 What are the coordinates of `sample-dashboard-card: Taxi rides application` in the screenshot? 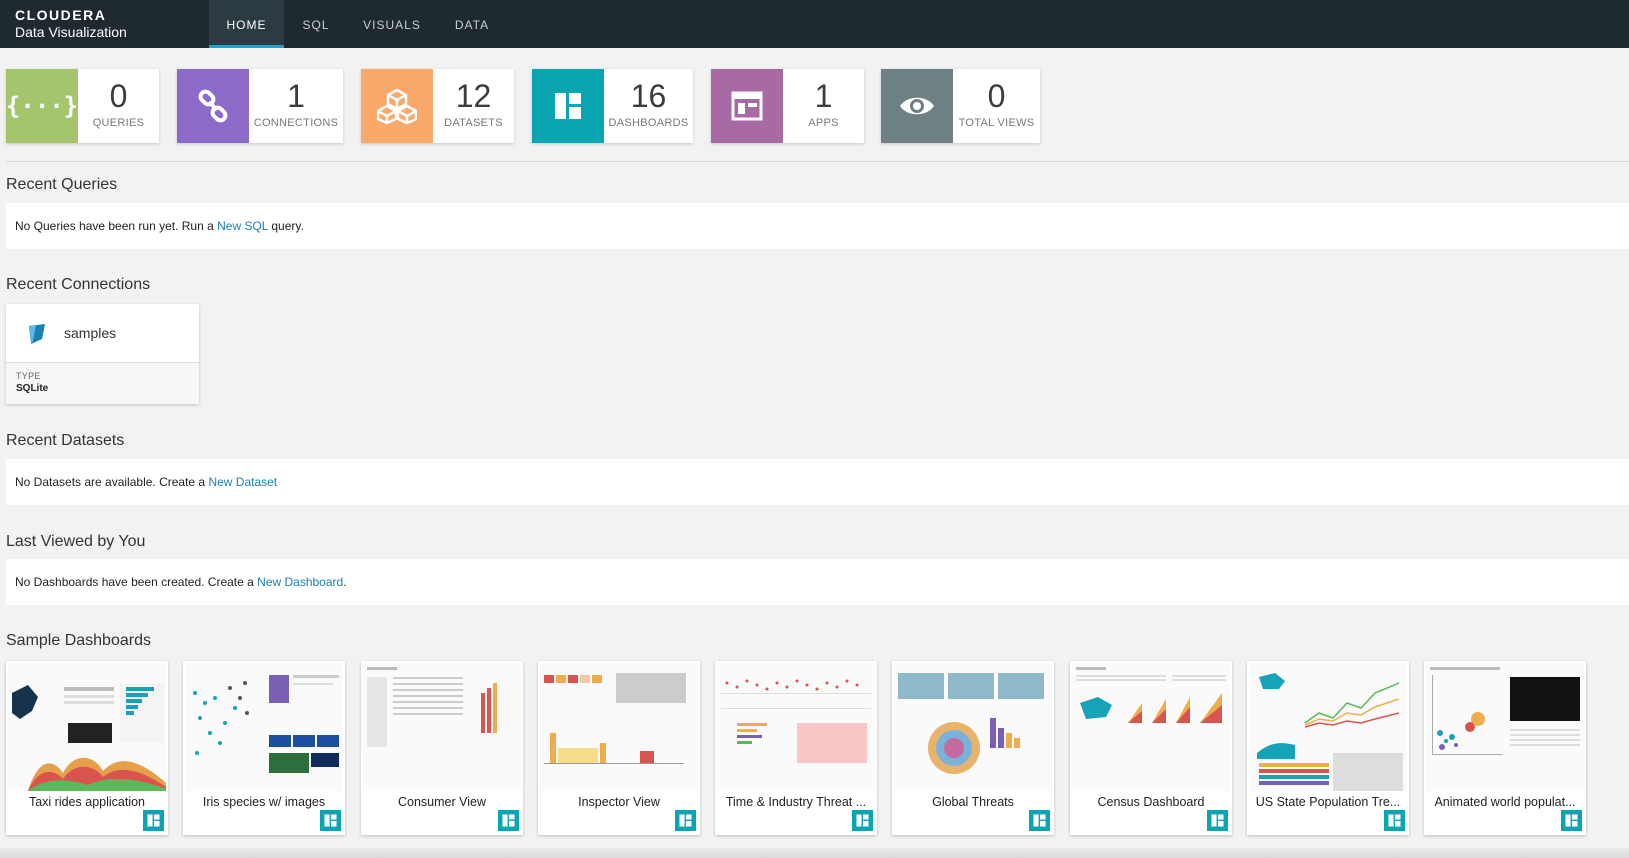 It's located at (87, 748).